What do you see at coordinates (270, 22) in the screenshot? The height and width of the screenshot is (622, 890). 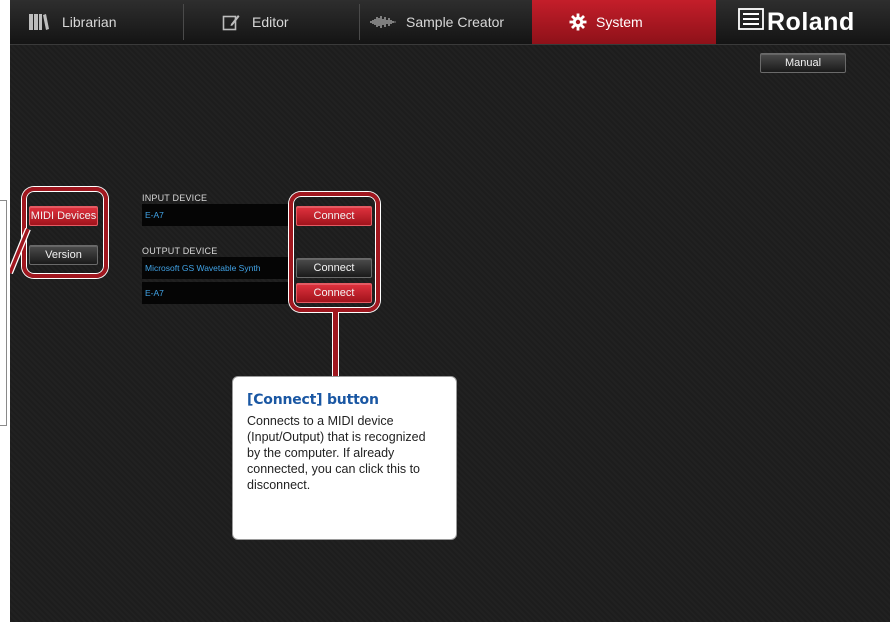 I see `tab-label: Editor` at bounding box center [270, 22].